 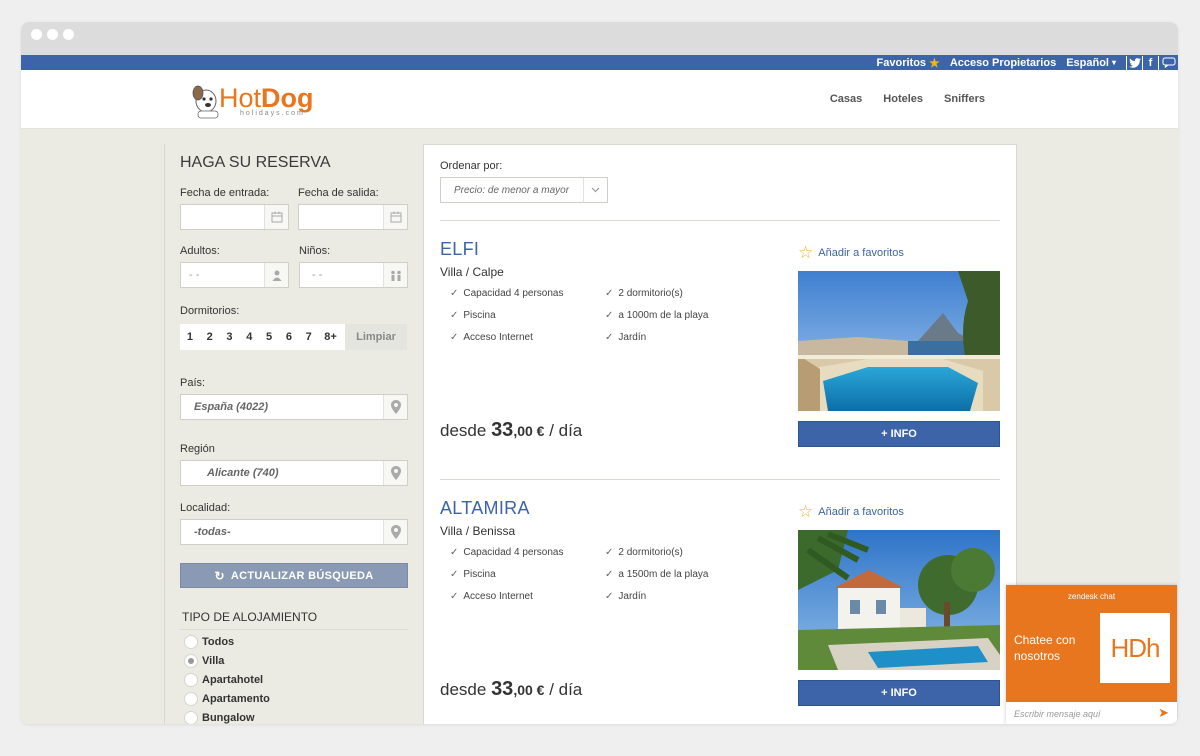 What do you see at coordinates (663, 574) in the screenshot?
I see `feature-label: a 1500m de la playa` at bounding box center [663, 574].